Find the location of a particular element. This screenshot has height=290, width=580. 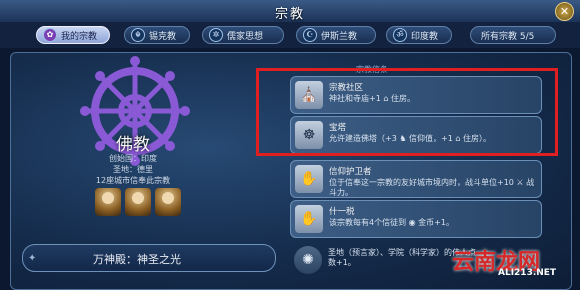

belief-card-tithe: ✋ 什一税 该宗教每有4个信徒到 ◉ 金币+1。 is located at coordinates (416, 219).